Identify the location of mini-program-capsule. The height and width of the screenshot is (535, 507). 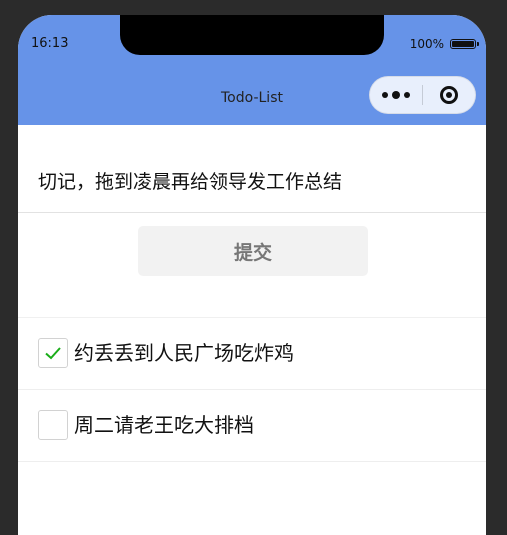
(422, 95).